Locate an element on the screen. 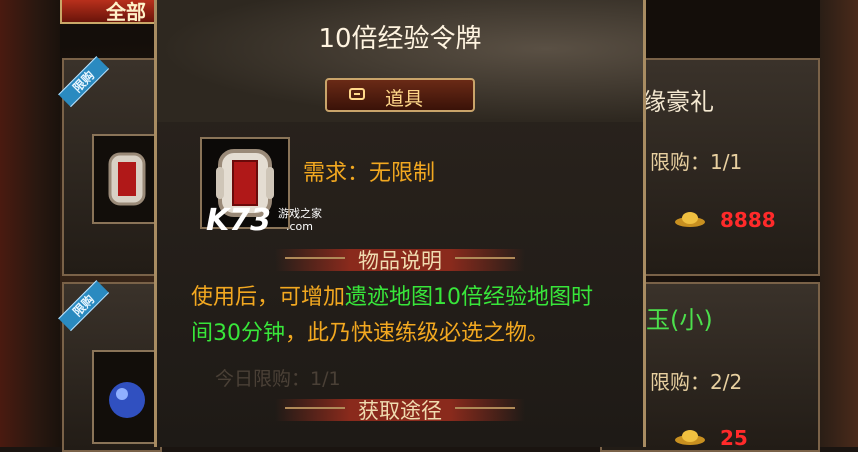  item-type-icon is located at coordinates (357, 94).